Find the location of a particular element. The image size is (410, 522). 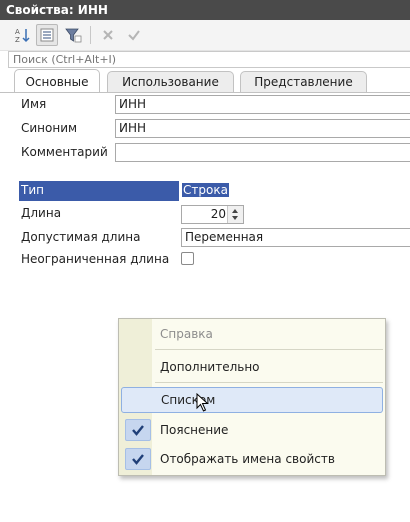

synonym-label: Синоним is located at coordinates (49, 128).